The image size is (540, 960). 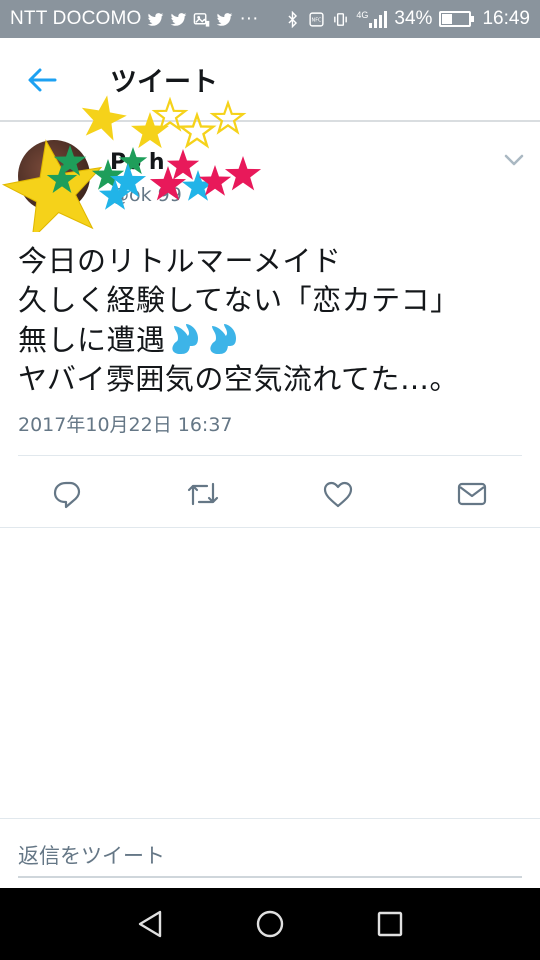 I want to click on svg-text: NFC, so click(x=317, y=20).